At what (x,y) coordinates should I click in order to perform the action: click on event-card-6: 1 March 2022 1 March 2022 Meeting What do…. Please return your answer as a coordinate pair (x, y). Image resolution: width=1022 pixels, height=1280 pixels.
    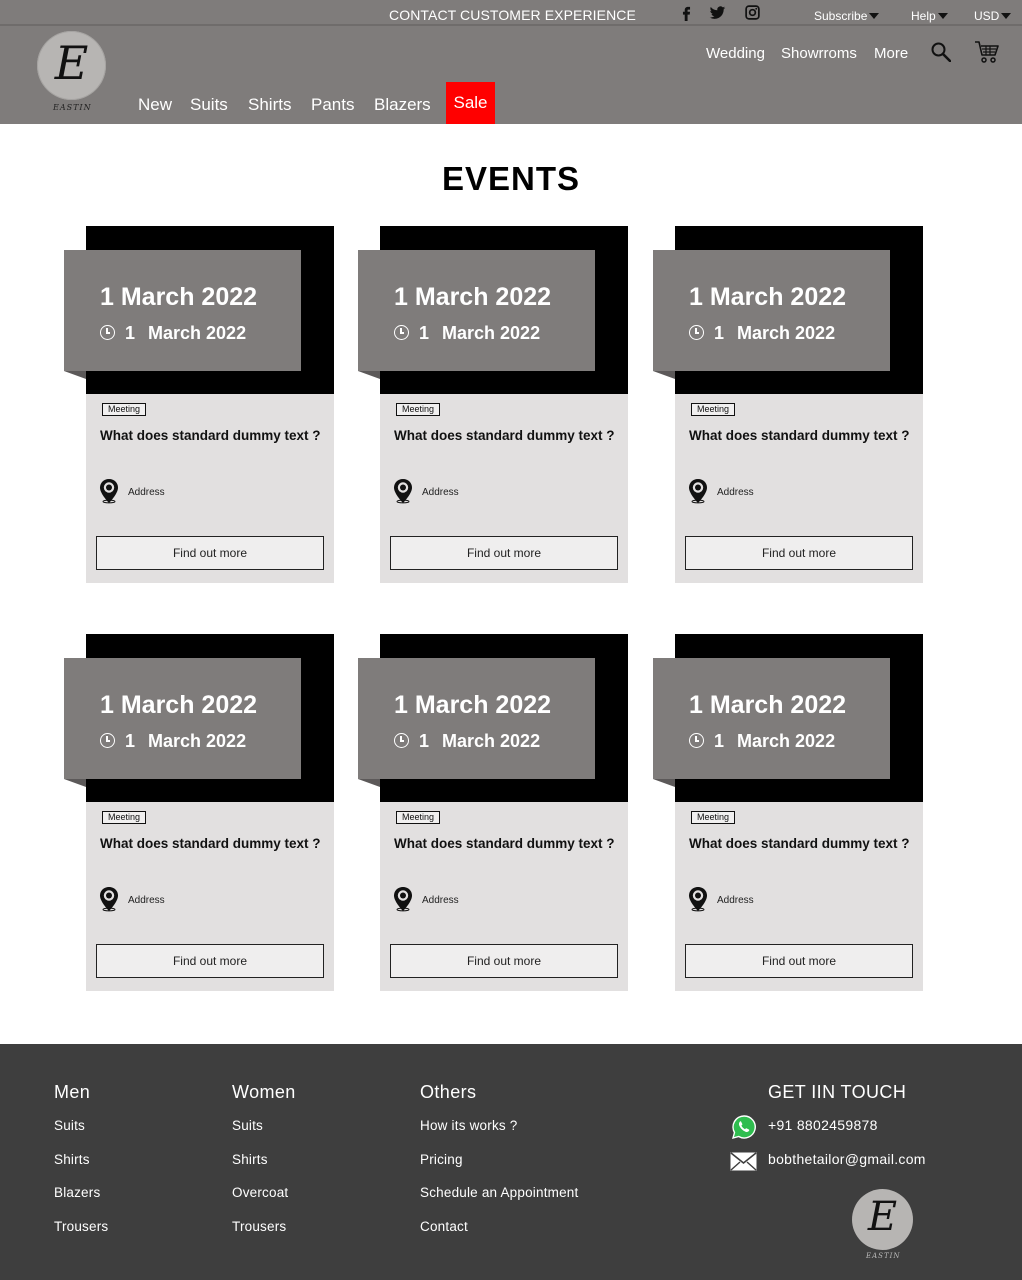
    Looking at the image, I should click on (788, 812).